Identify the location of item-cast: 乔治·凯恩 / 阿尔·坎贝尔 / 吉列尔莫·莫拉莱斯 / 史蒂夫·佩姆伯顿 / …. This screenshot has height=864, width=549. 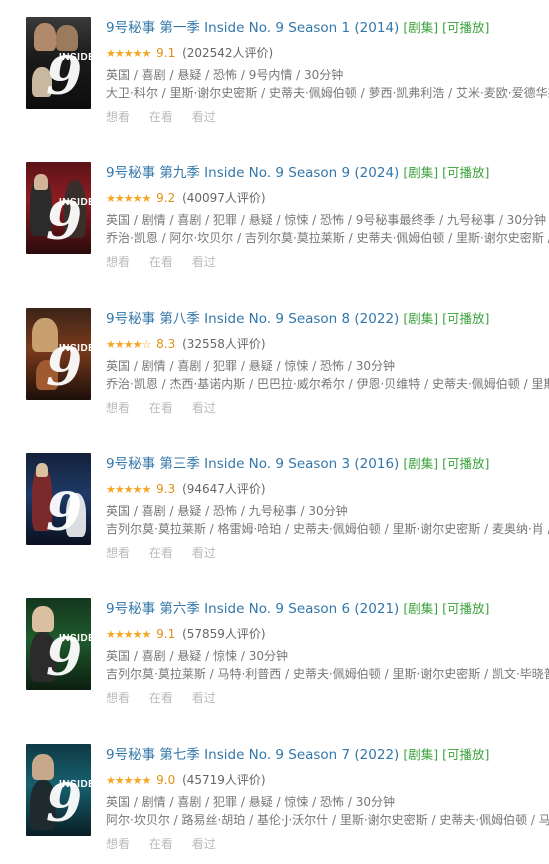
(327, 238).